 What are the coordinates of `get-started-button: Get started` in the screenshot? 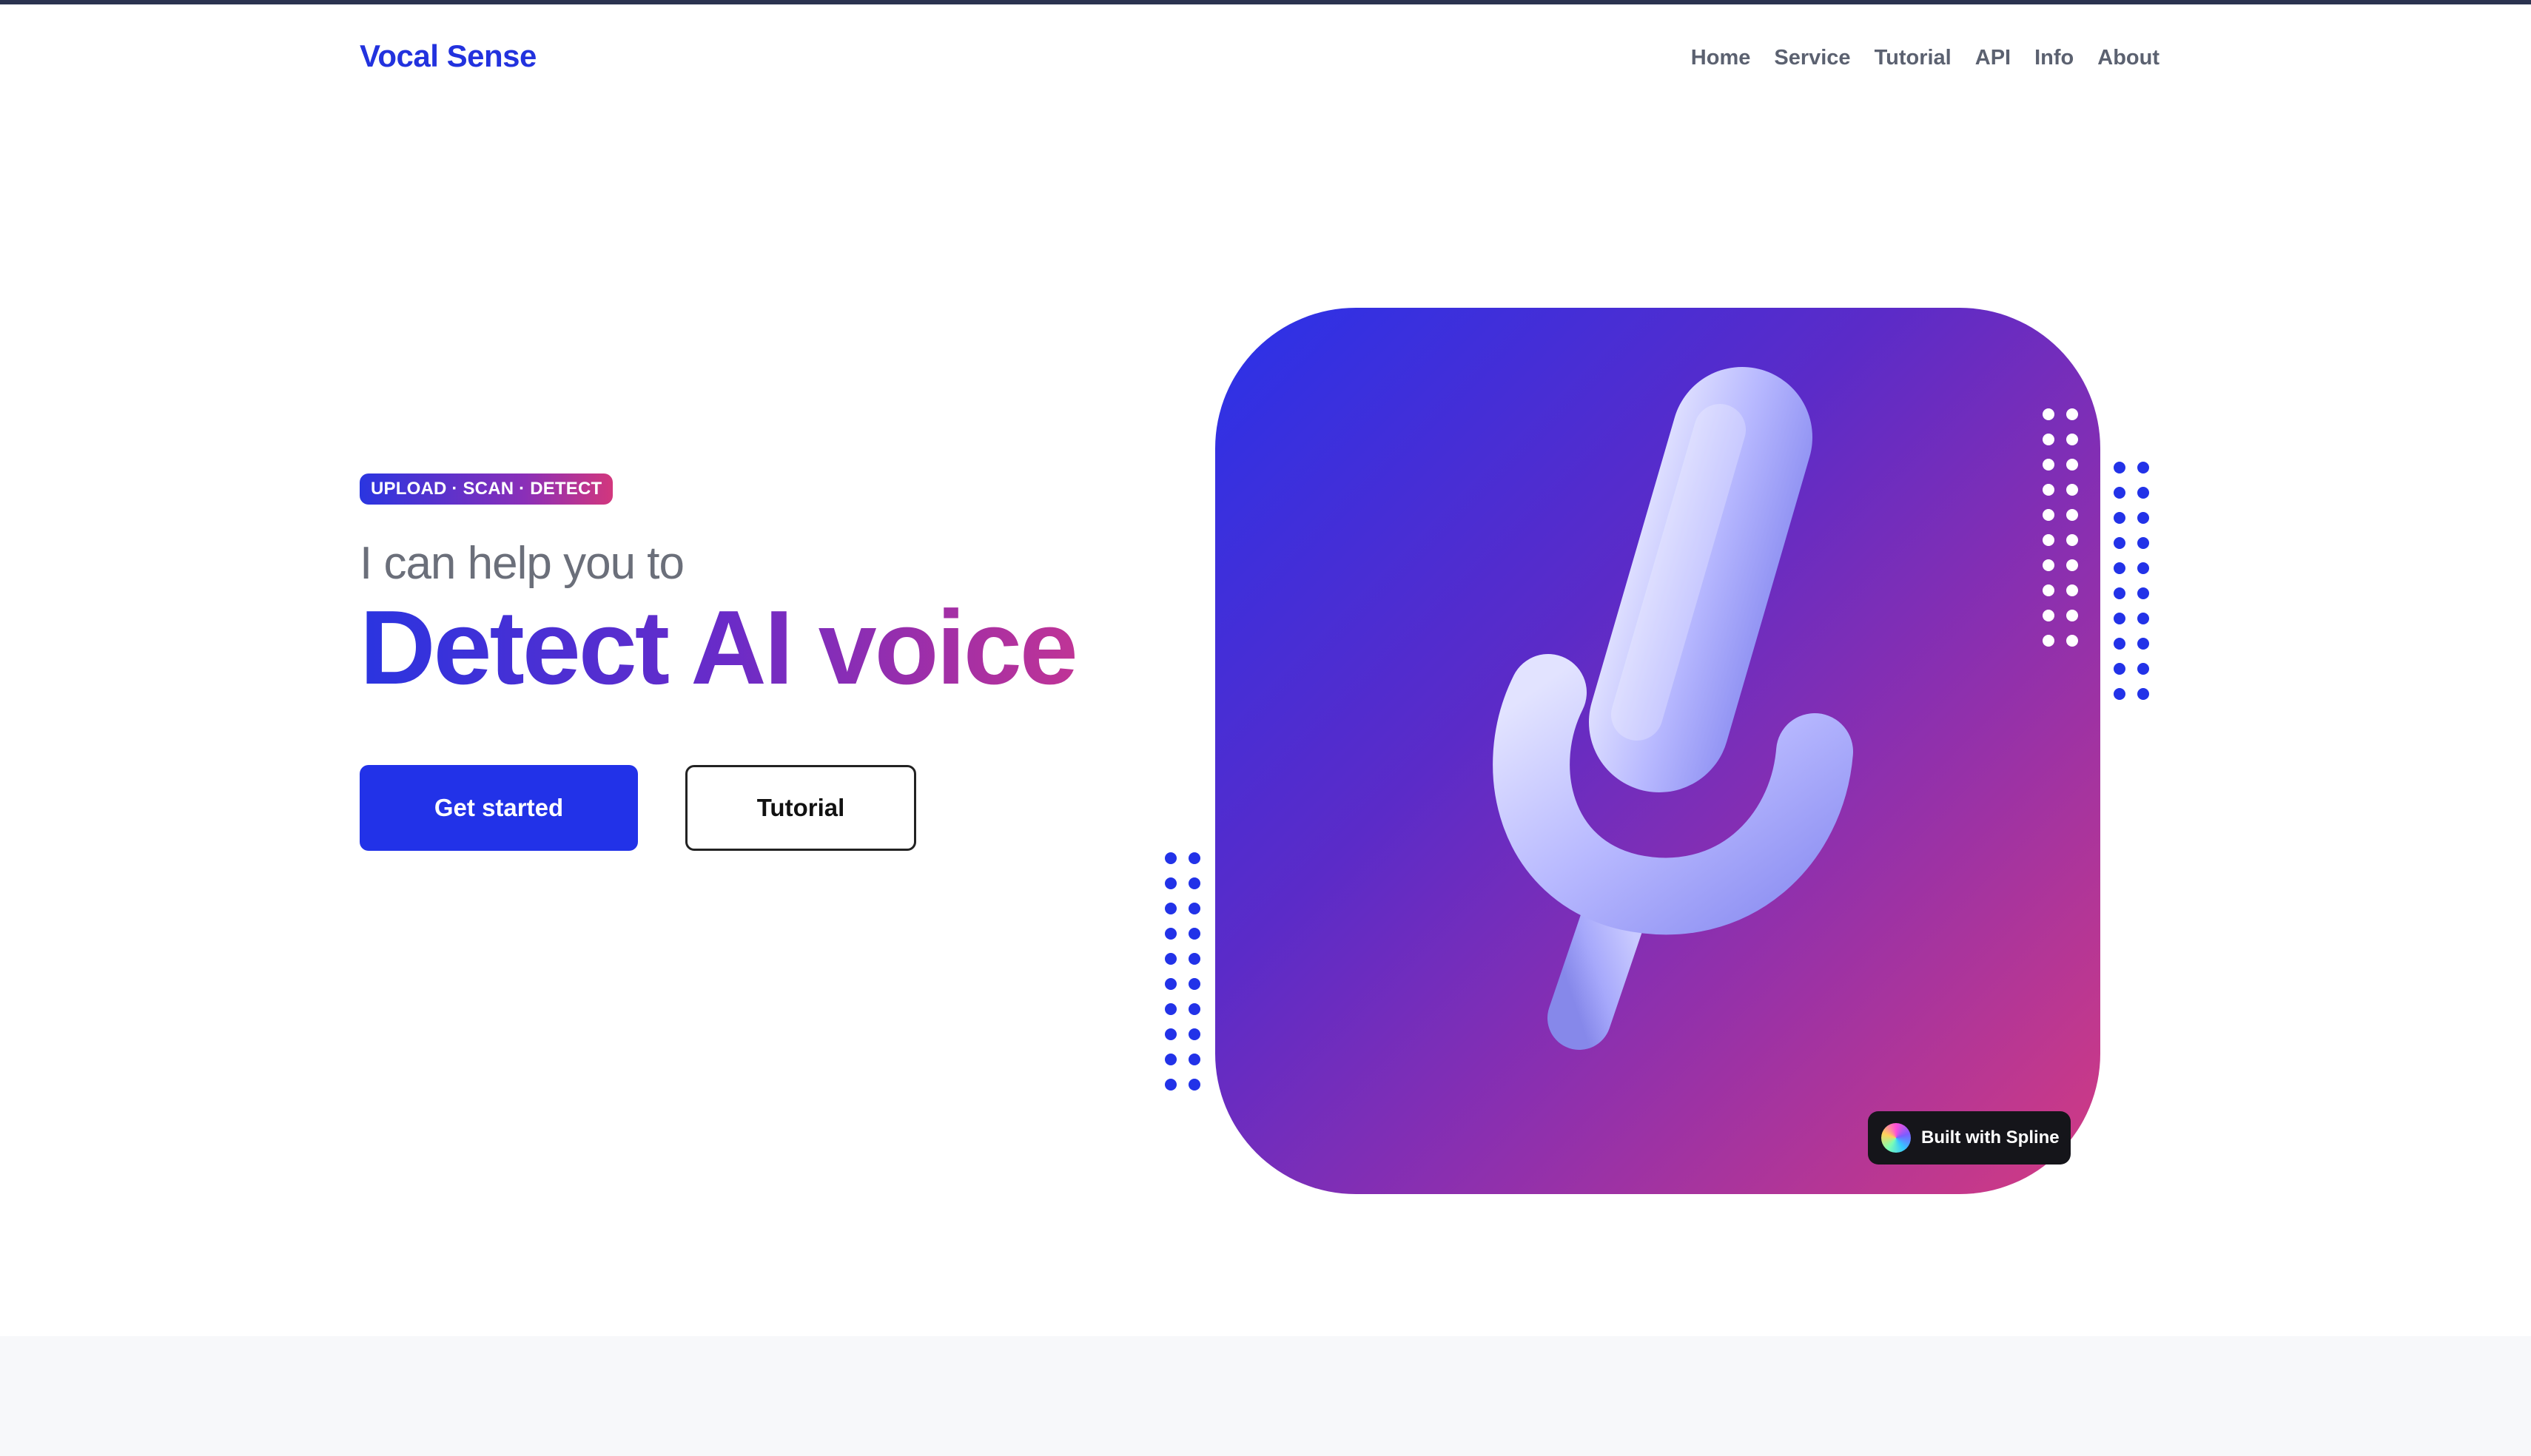 It's located at (499, 809).